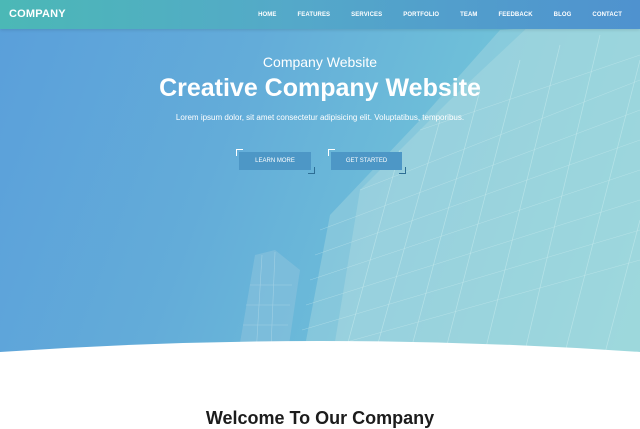 The width and height of the screenshot is (640, 429). Describe the element at coordinates (468, 15) in the screenshot. I see `nav-team: TEAM` at that location.